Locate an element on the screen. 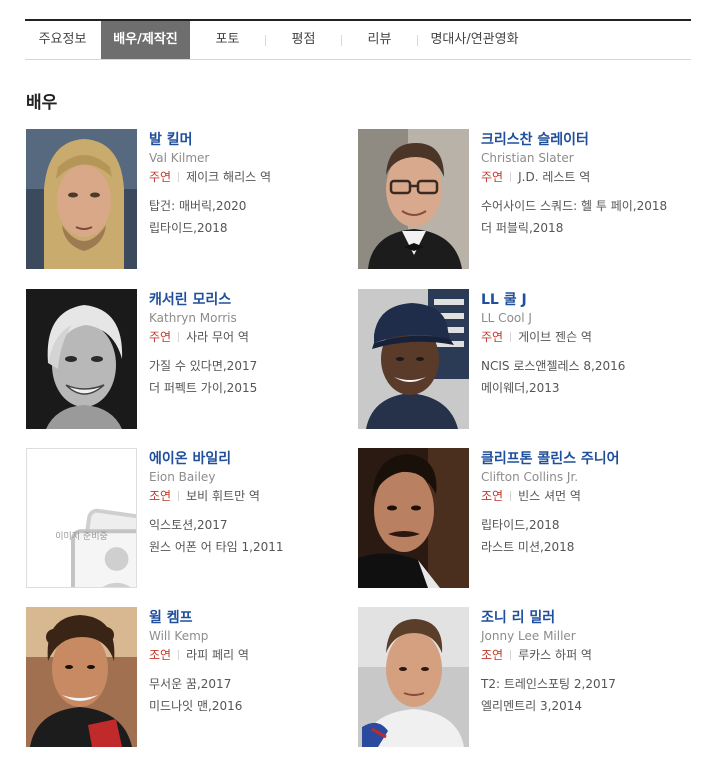  filmography: 립타이드,2018 라스트 미션,2018 is located at coordinates (586, 536).